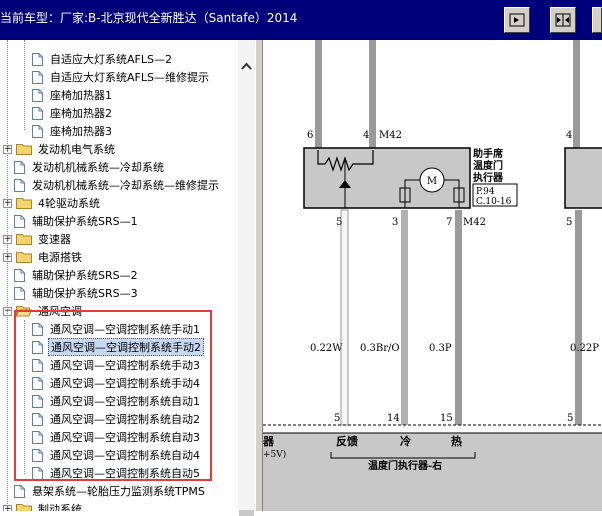 The image size is (602, 516). I want to click on tree-item: 自适应大灯系统AFLS—维修提示, so click(121, 77).